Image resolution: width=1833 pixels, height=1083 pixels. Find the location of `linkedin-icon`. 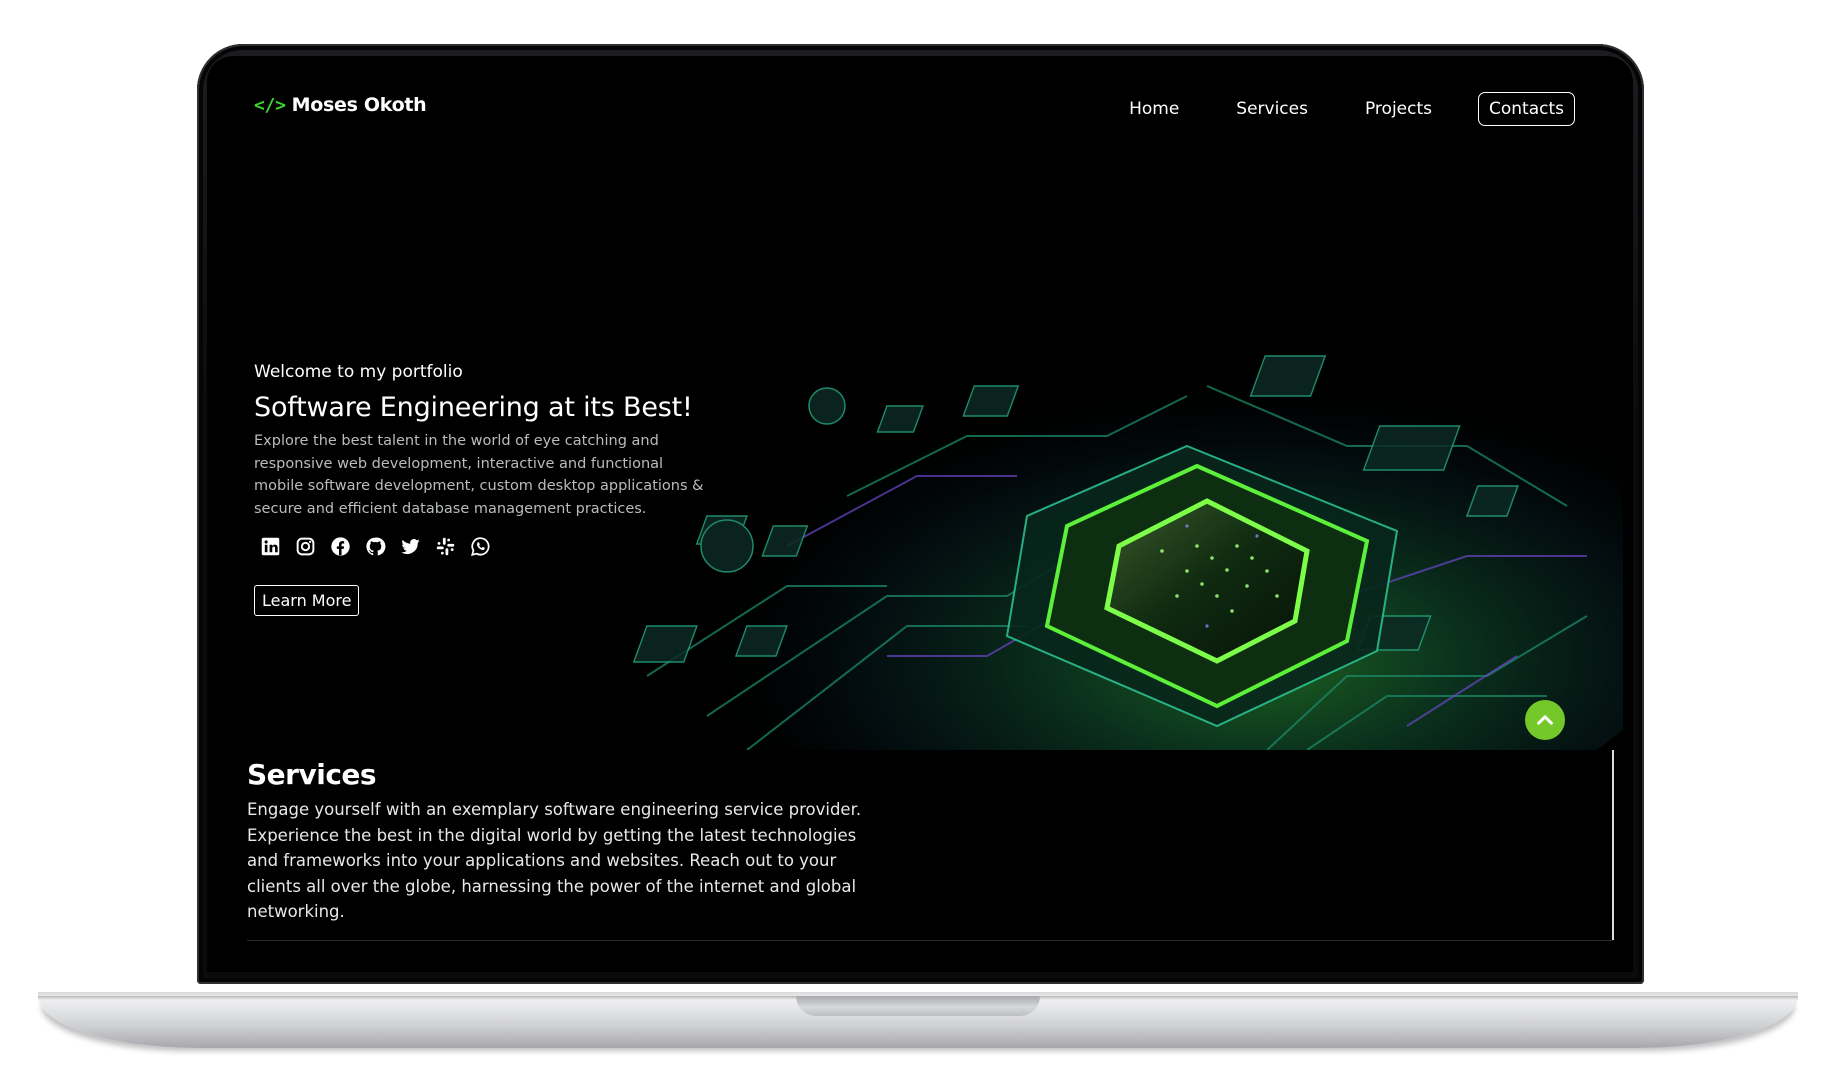

linkedin-icon is located at coordinates (270, 546).